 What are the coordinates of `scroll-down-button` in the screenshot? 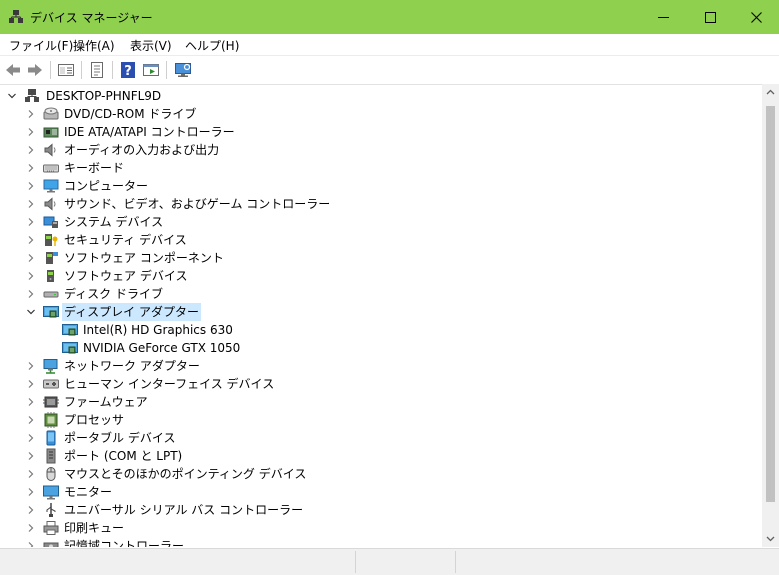 It's located at (770, 538).